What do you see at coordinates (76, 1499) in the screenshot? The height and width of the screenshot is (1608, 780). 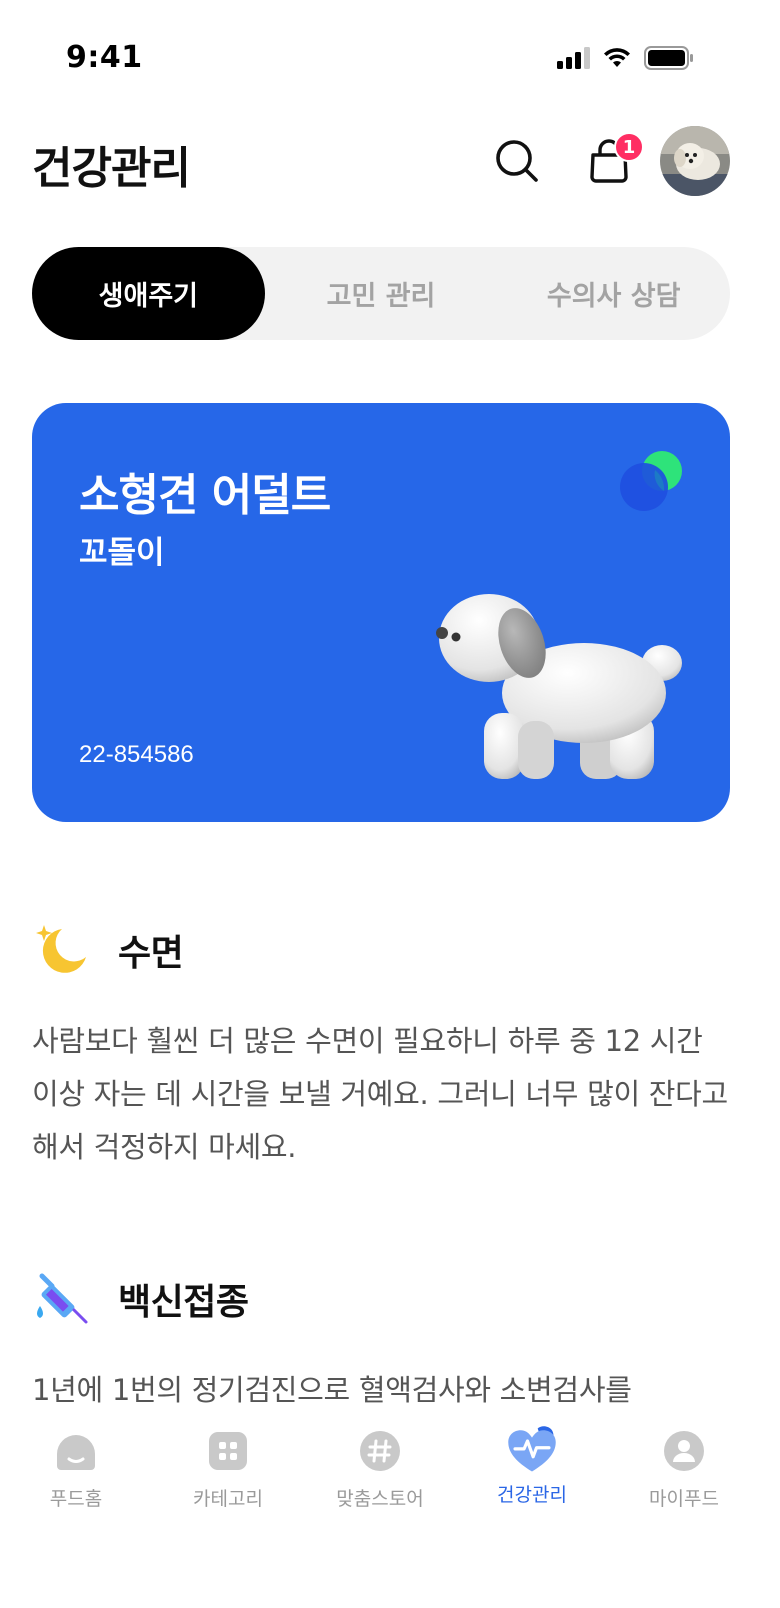 I see `nav-label: 푸드홈` at bounding box center [76, 1499].